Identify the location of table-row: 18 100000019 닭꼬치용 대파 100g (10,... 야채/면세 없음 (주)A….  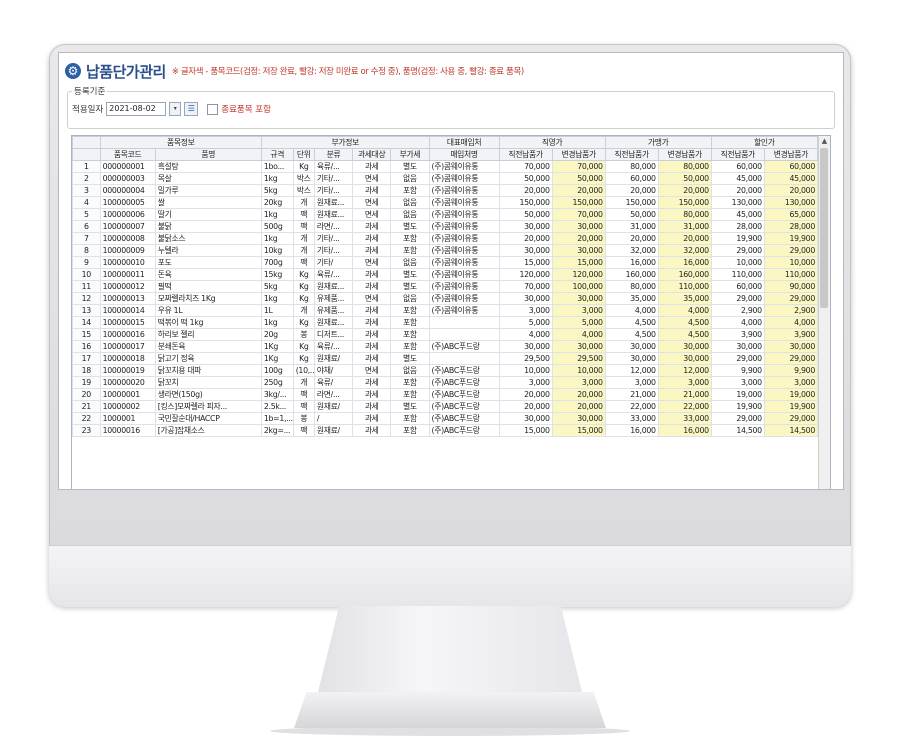
(445, 370).